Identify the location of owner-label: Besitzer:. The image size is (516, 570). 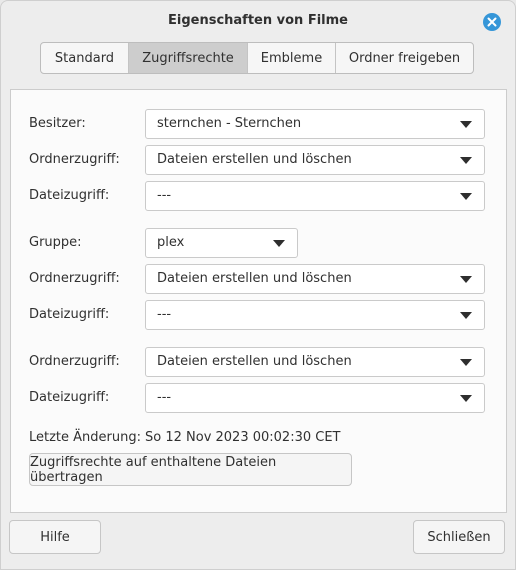
(57, 123).